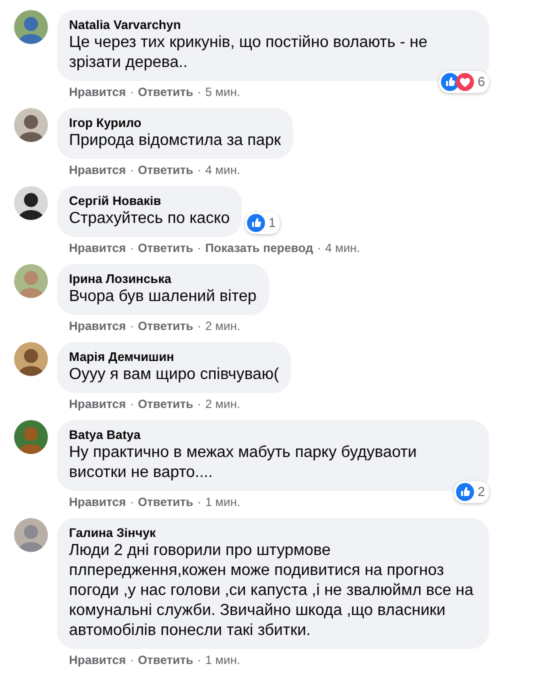 The height and width of the screenshot is (679, 545). Describe the element at coordinates (175, 123) in the screenshot. I see `author-name: Ігор Курило` at that location.